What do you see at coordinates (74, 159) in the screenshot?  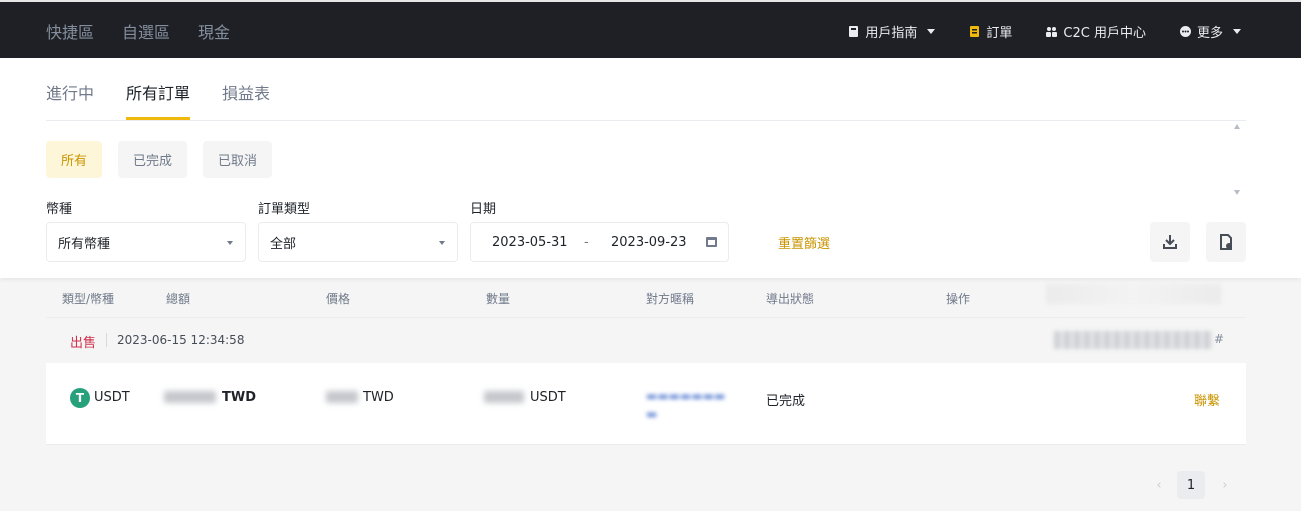 I see `filter-chip-all: 所有` at bounding box center [74, 159].